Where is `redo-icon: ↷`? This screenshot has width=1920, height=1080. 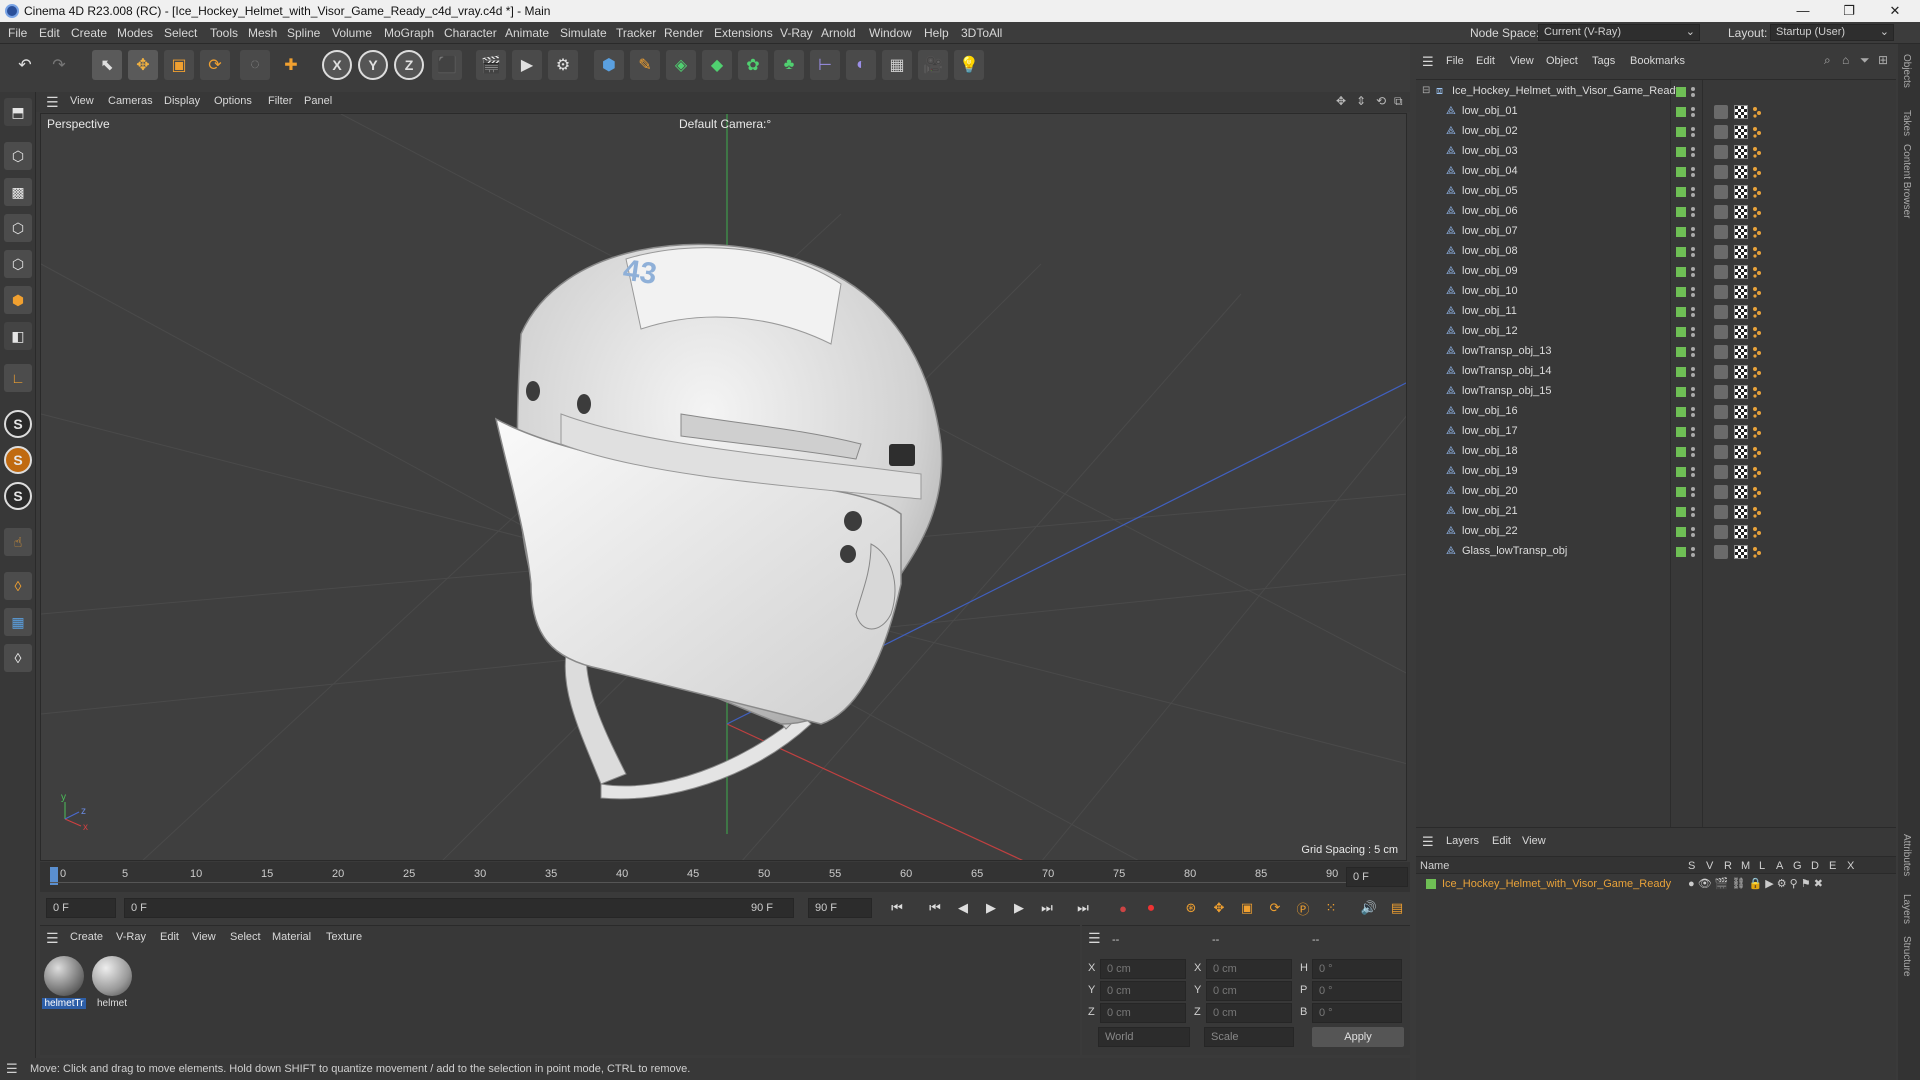
redo-icon: ↷ is located at coordinates (59, 65).